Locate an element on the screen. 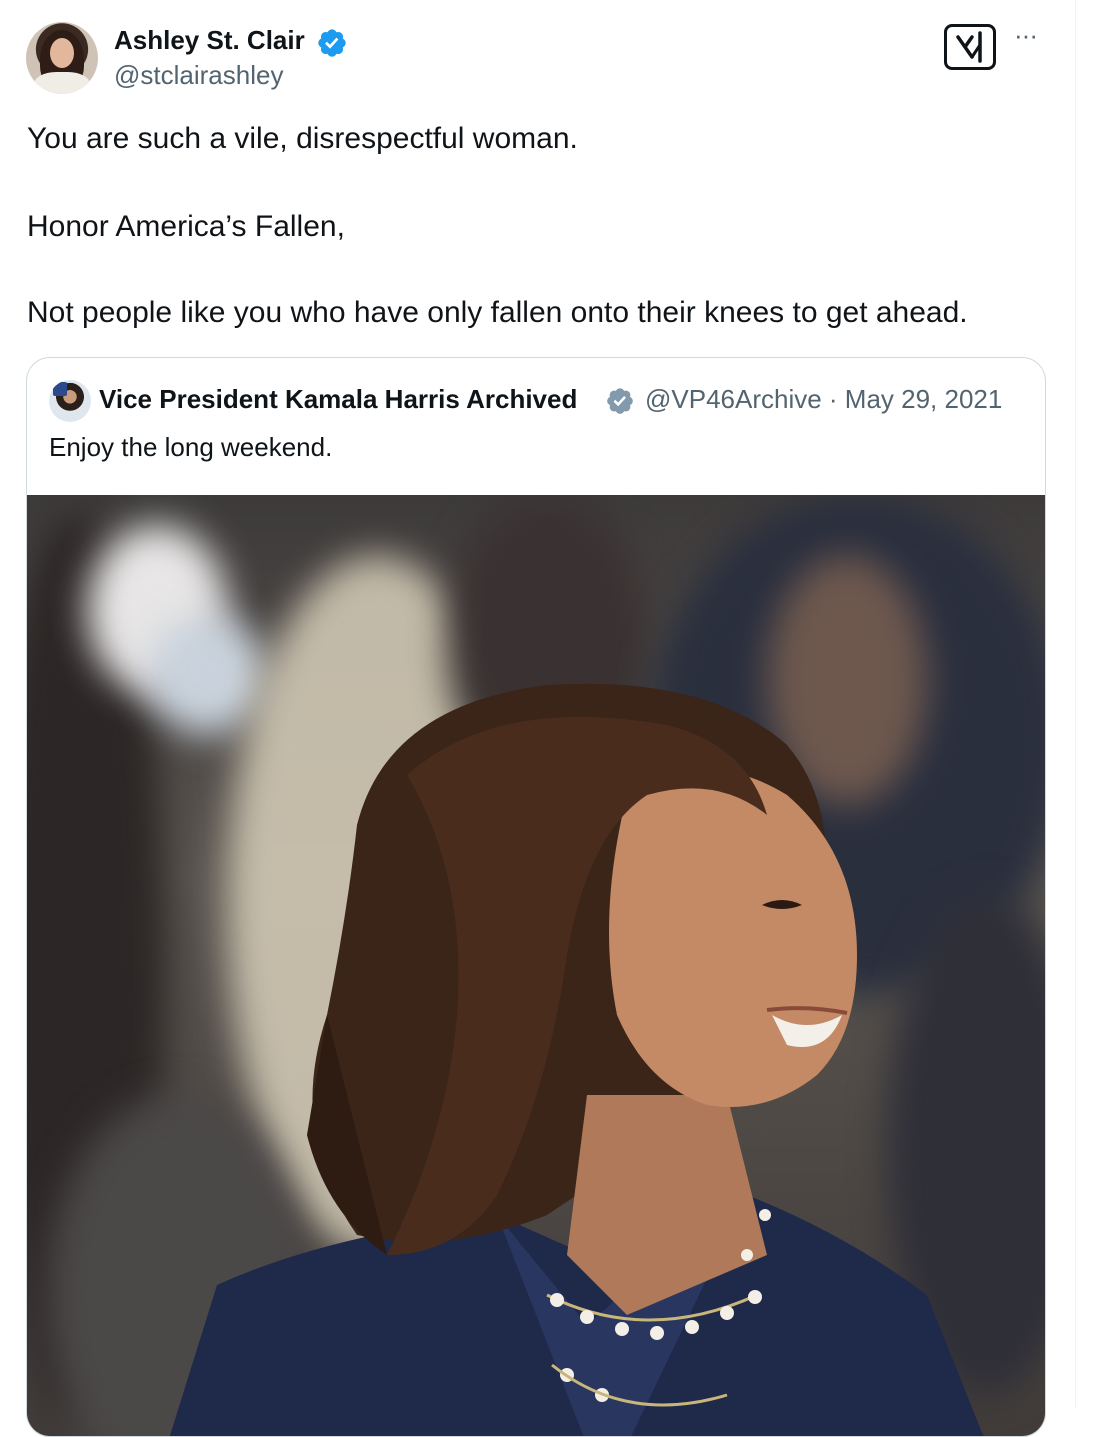 Image resolution: width=1094 pixels, height=1437 pixels. quoted-tweet-text: Enjoy the long weekend. is located at coordinates (191, 447).